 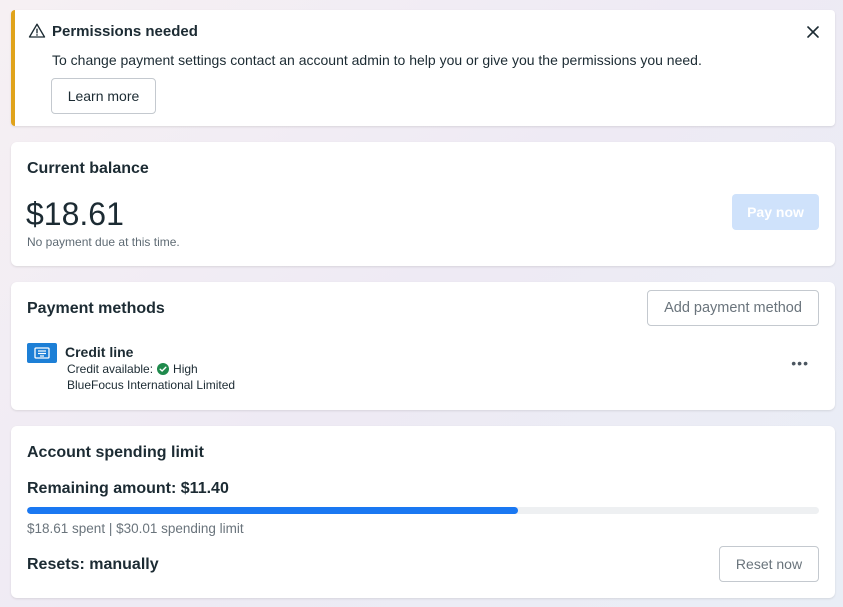 I want to click on more-options-icon: •••, so click(x=800, y=363).